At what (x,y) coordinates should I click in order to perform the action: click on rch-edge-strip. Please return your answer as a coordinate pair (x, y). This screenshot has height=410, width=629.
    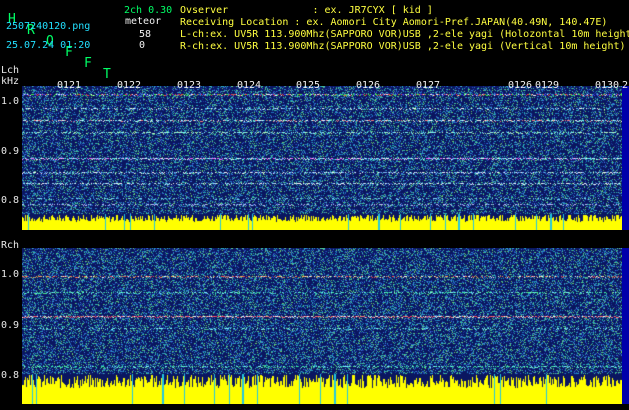
    Looking at the image, I should click on (625, 326).